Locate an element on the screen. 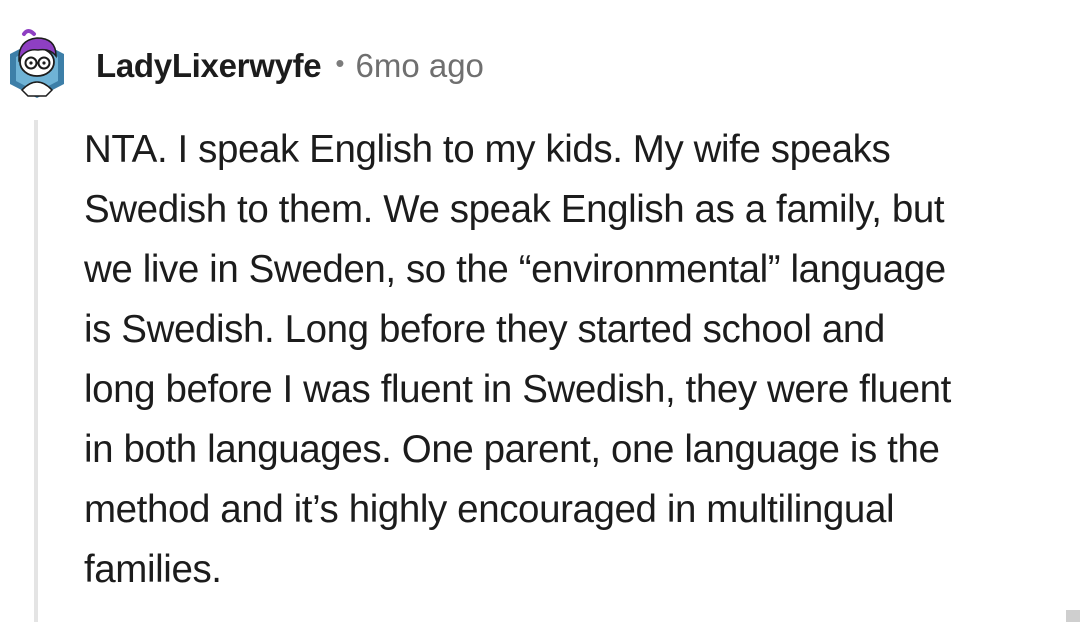 Image resolution: width=1080 pixels, height=622 pixels. avatar is located at coordinates (37, 63).